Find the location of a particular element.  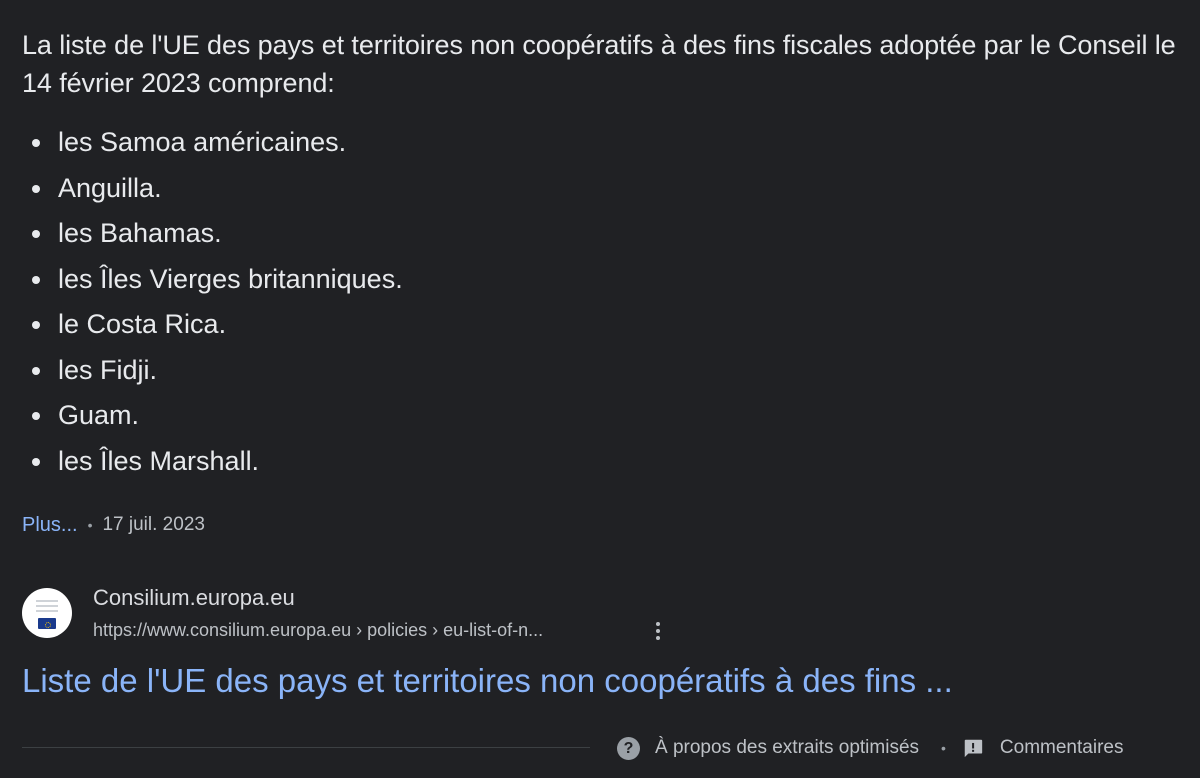

list-item-text: les Îles Marshall. is located at coordinates (159, 460).